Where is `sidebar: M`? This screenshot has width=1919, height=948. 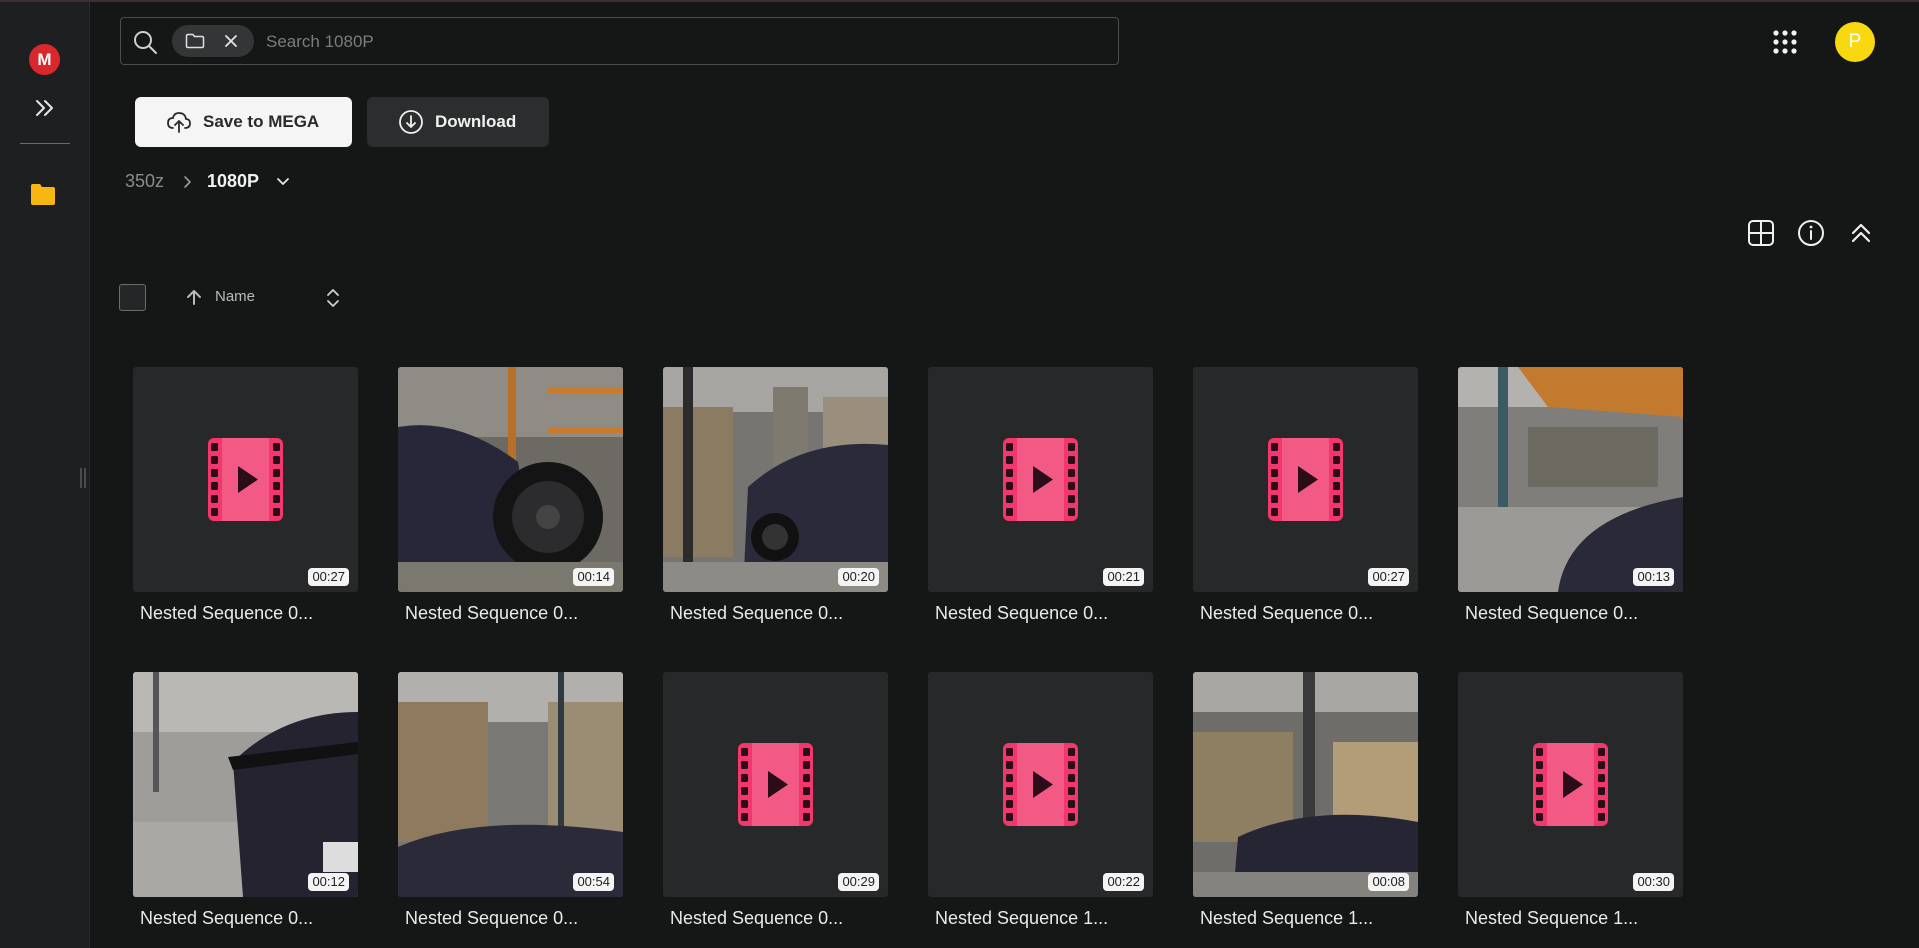 sidebar: M is located at coordinates (45, 475).